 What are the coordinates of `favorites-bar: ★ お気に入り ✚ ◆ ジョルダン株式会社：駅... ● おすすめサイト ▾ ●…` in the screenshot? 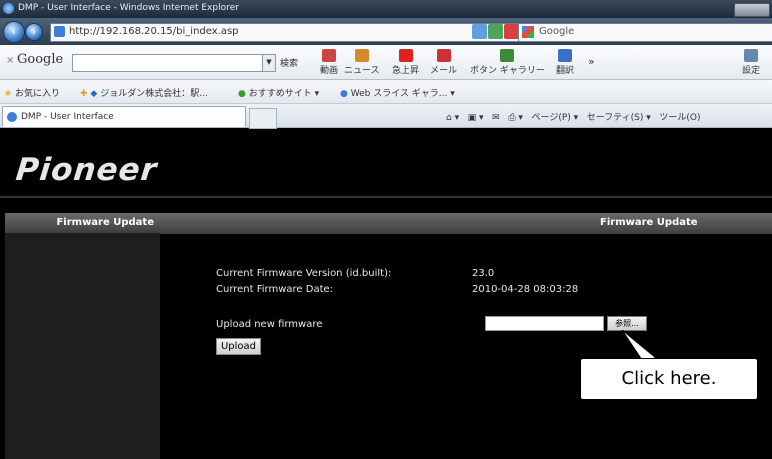 It's located at (386, 92).